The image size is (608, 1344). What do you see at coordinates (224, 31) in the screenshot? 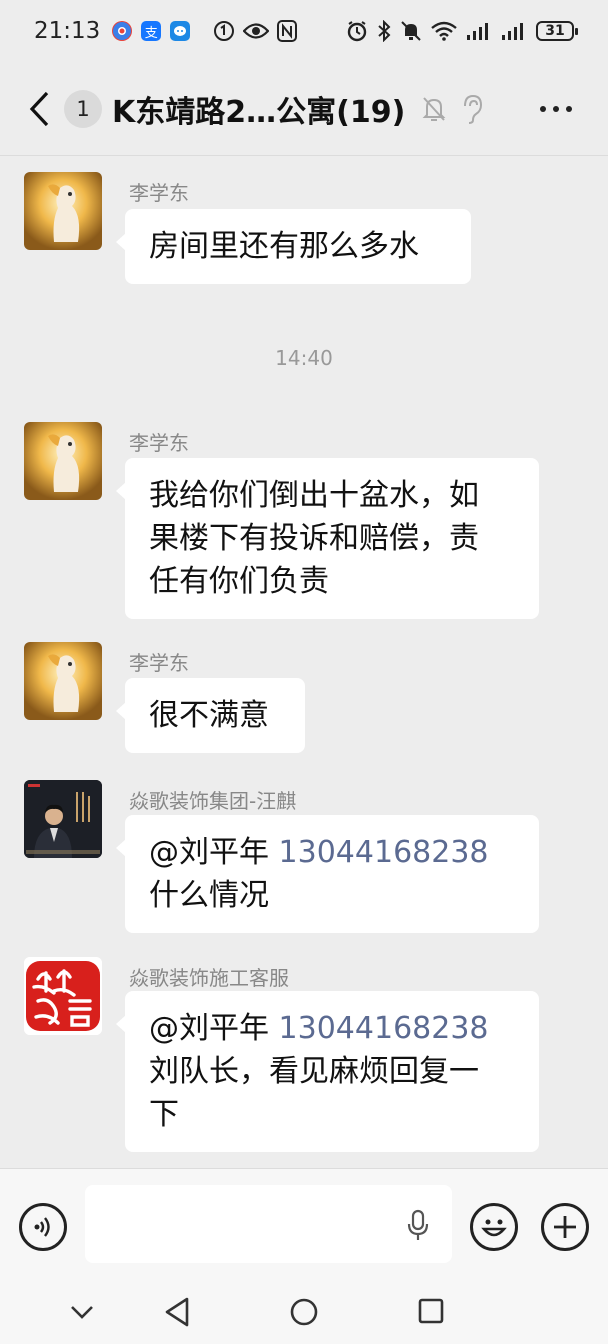
I see `vpn-icon` at bounding box center [224, 31].